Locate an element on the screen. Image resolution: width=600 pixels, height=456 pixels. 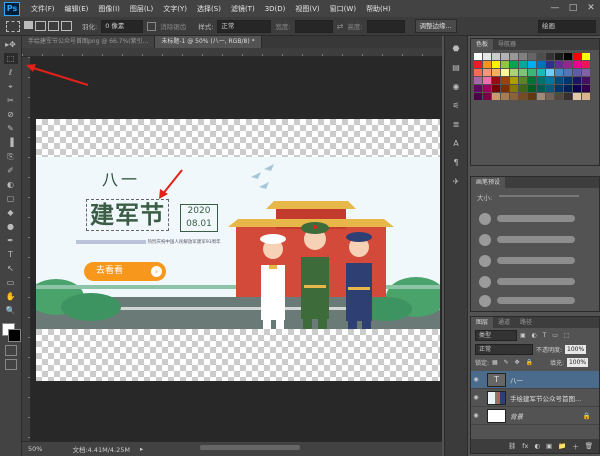
history-brush-tool-icon: ✐ is located at coordinates (11, 170).